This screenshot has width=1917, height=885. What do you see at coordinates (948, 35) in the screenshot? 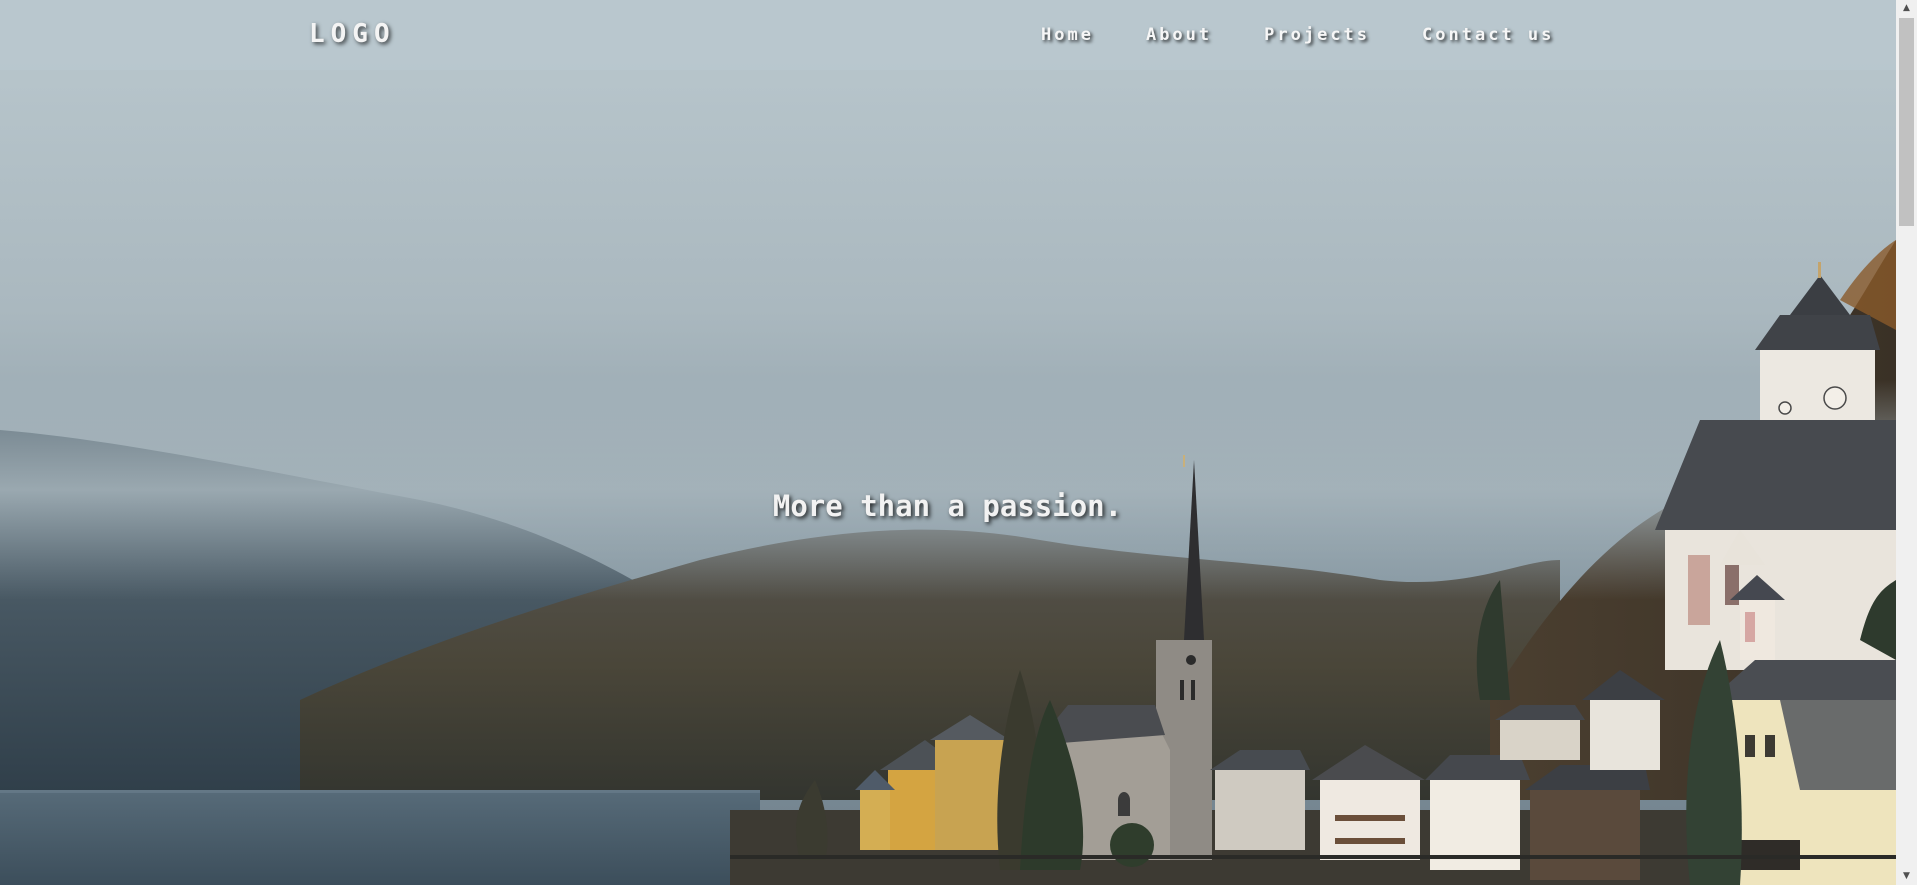
I see `top-navbar: LOGO Home About Projects Contact us` at bounding box center [948, 35].